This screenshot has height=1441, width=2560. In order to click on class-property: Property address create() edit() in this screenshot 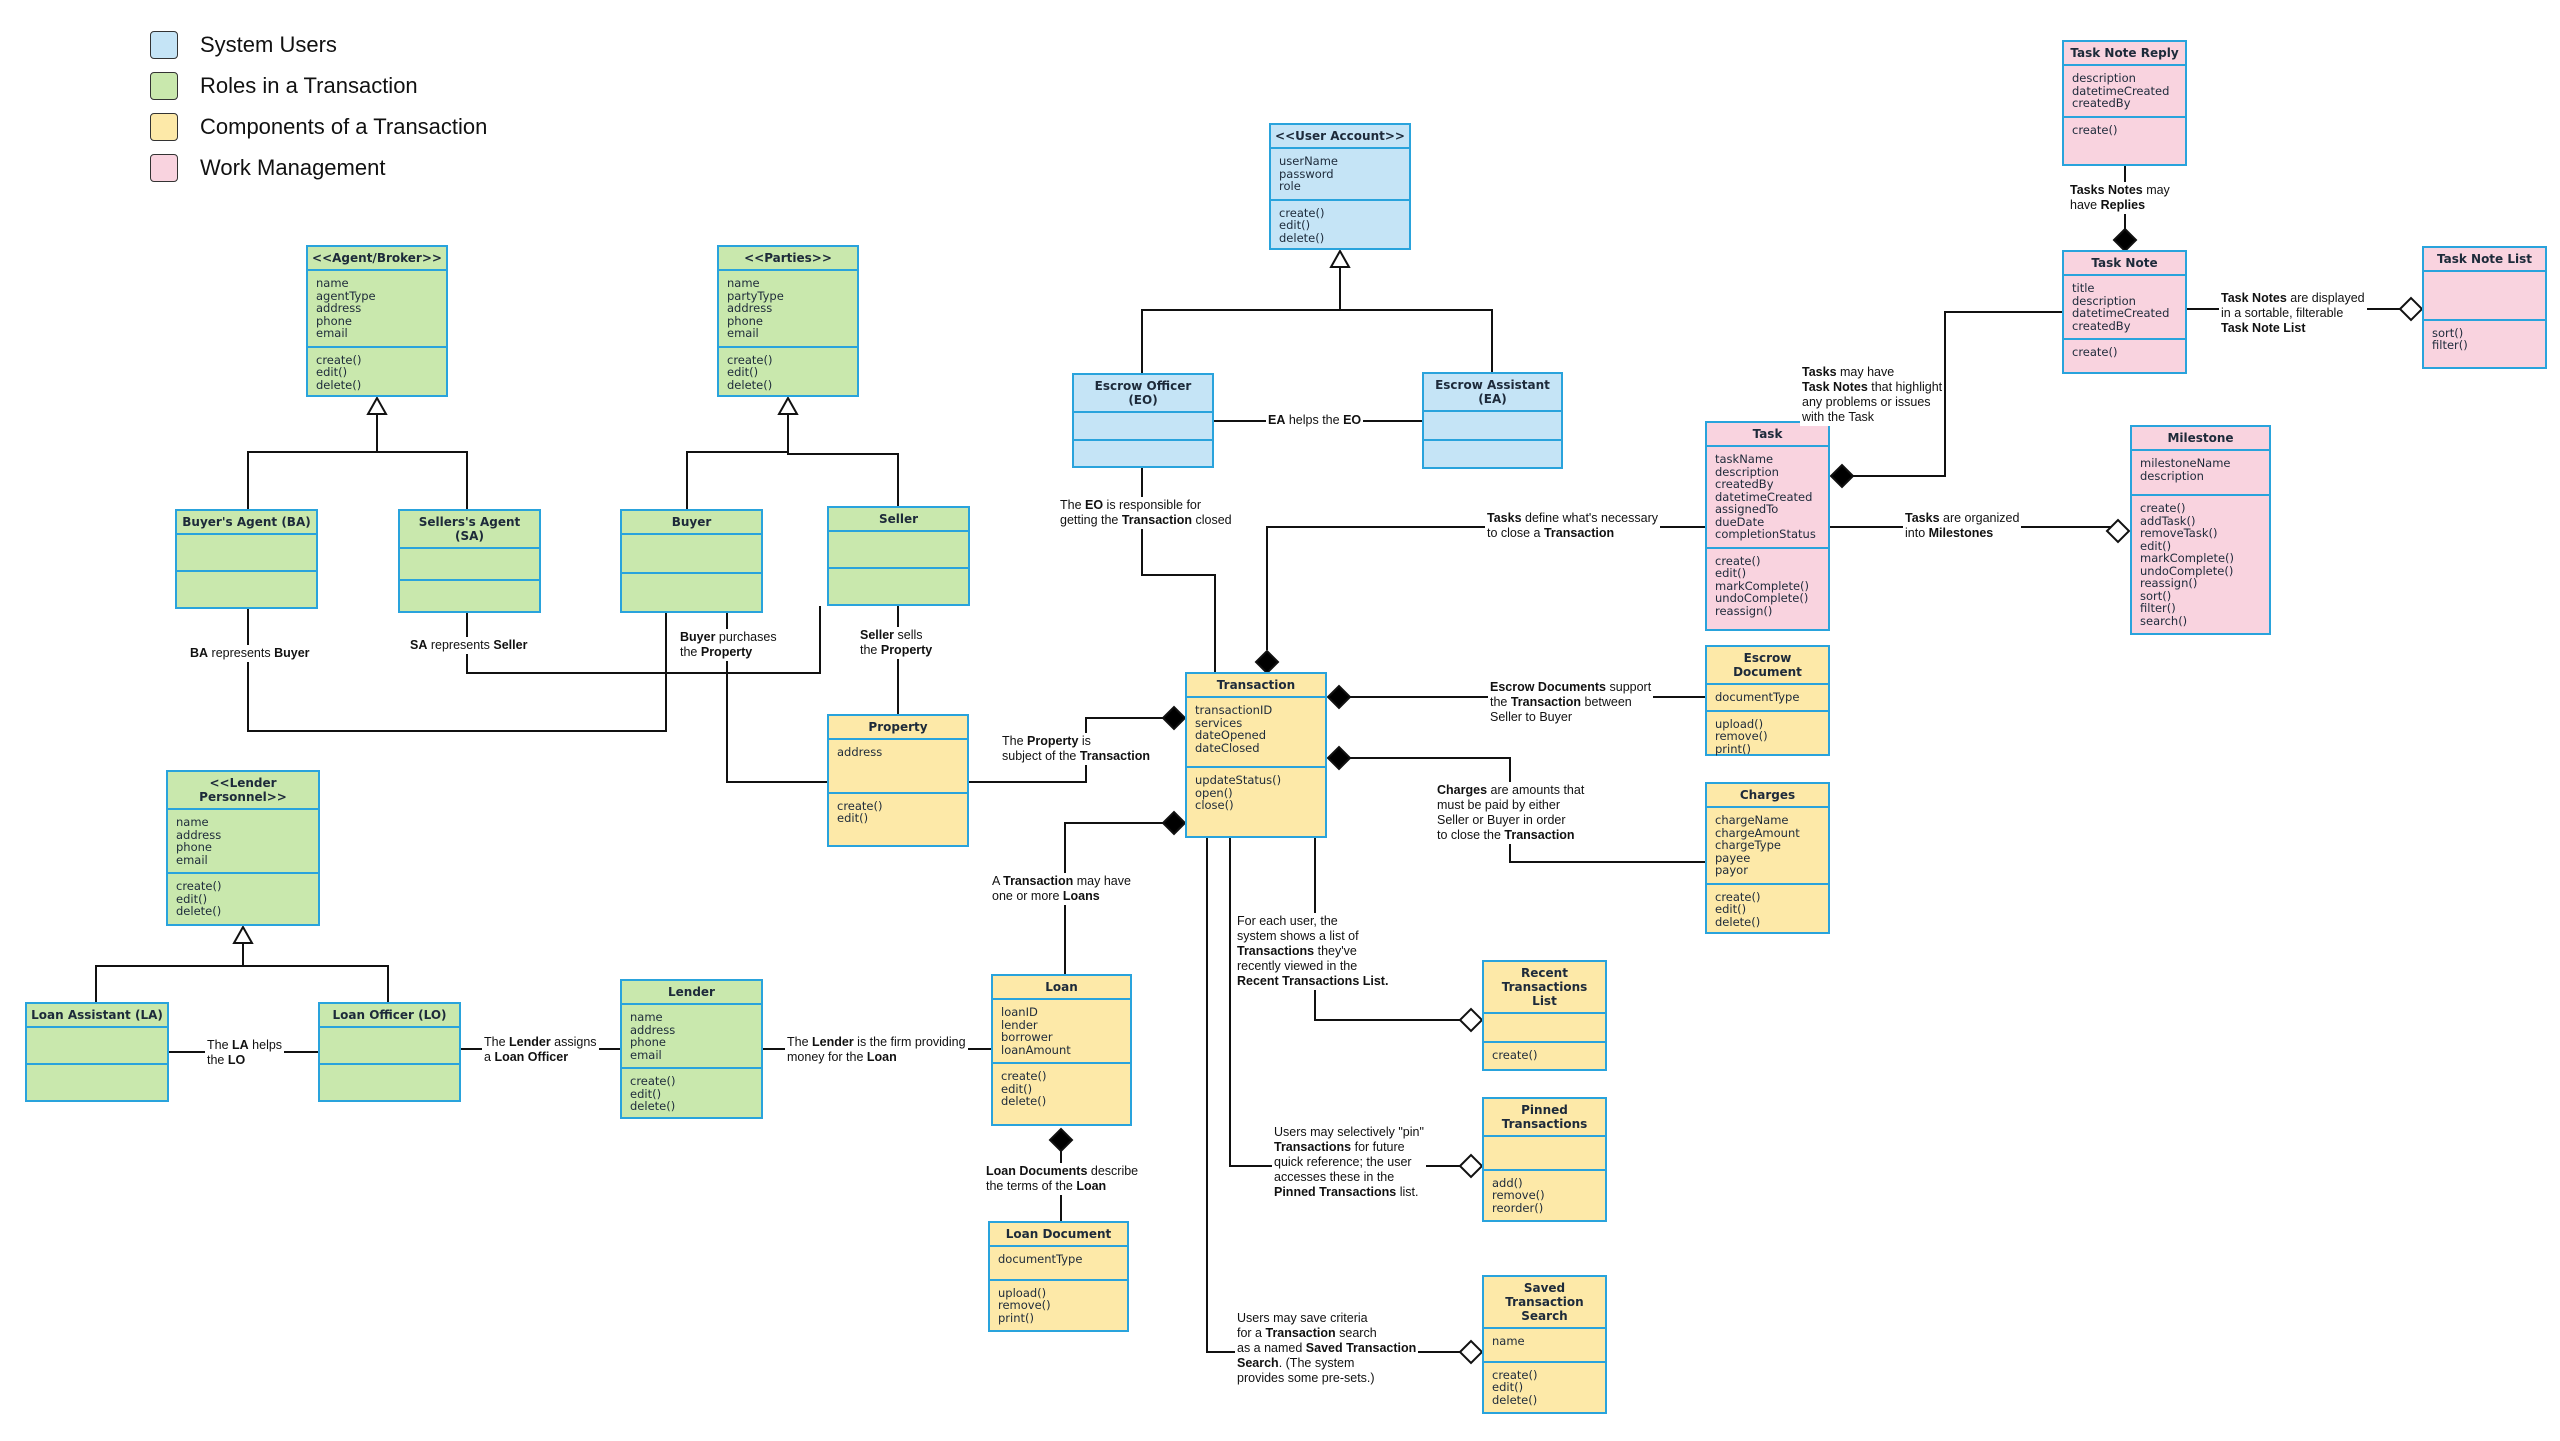, I will do `click(898, 780)`.